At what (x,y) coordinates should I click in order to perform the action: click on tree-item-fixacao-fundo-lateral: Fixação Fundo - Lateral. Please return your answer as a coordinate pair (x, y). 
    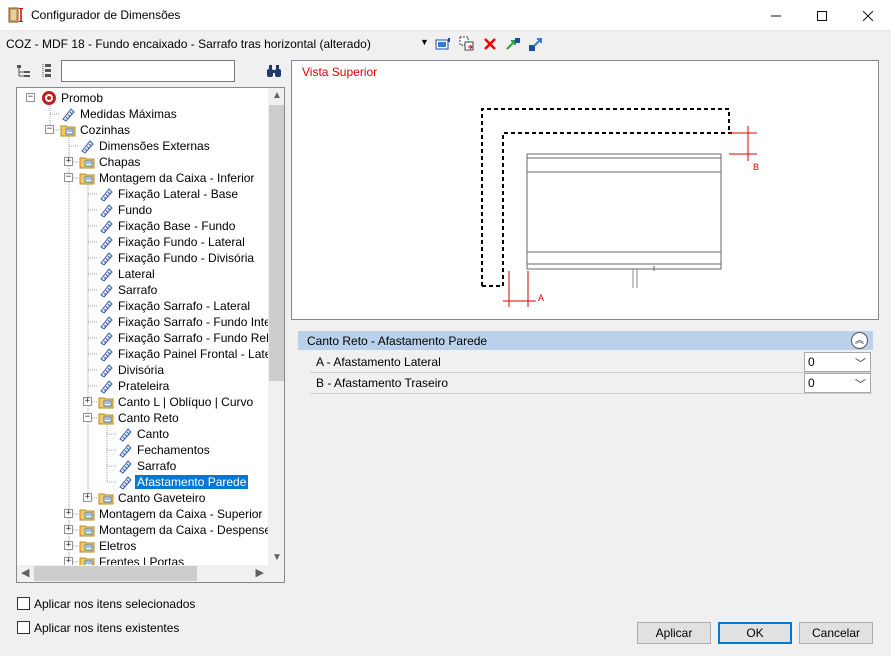
    Looking at the image, I should click on (142, 242).